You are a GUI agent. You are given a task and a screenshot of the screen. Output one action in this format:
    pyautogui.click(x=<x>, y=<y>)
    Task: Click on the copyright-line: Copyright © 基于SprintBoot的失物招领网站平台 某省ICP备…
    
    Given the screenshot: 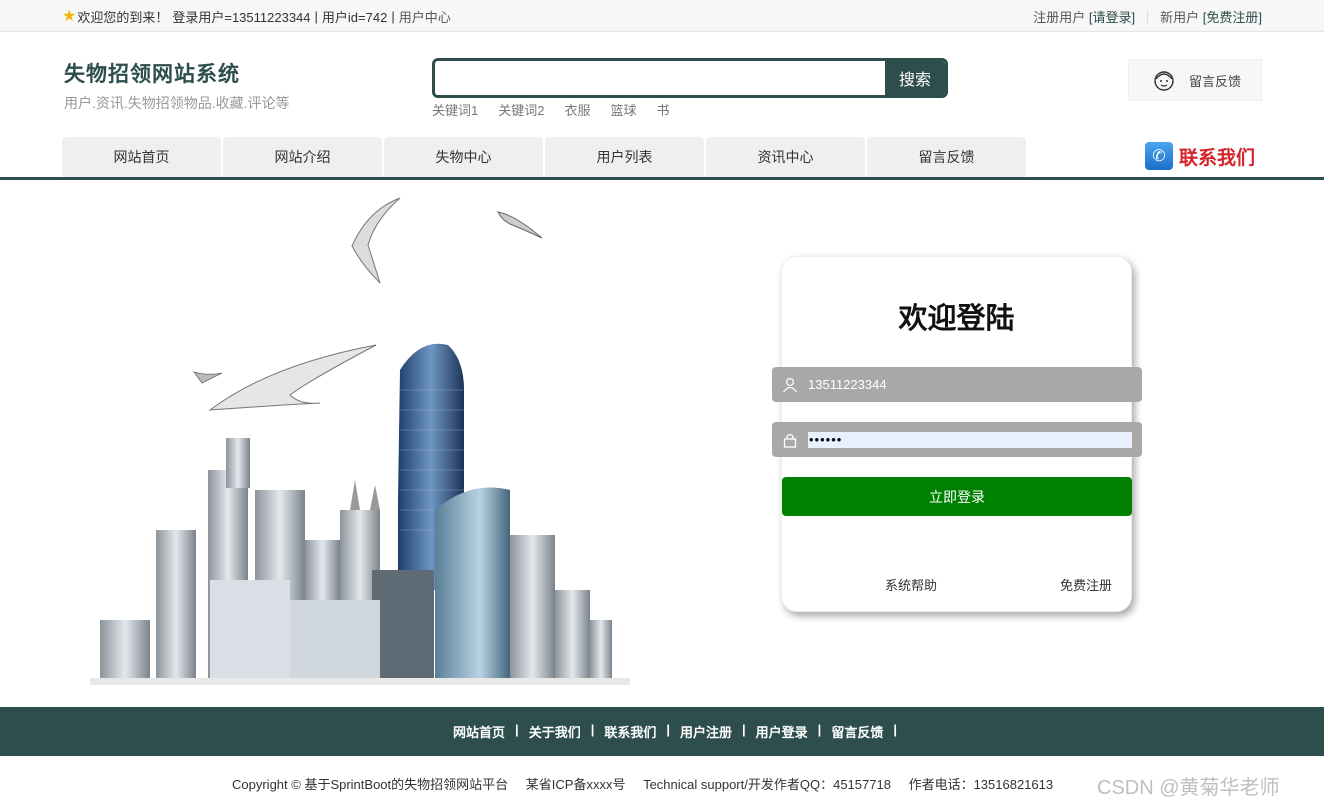 What is the action you would take?
    pyautogui.click(x=649, y=783)
    